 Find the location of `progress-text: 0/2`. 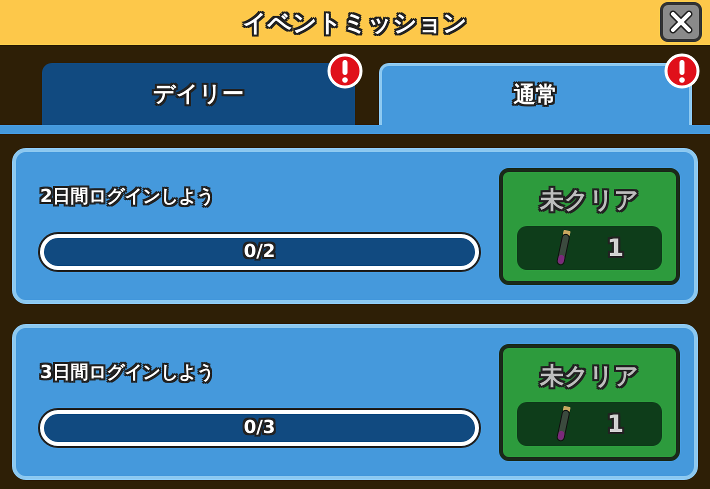

progress-text: 0/2 is located at coordinates (260, 252).